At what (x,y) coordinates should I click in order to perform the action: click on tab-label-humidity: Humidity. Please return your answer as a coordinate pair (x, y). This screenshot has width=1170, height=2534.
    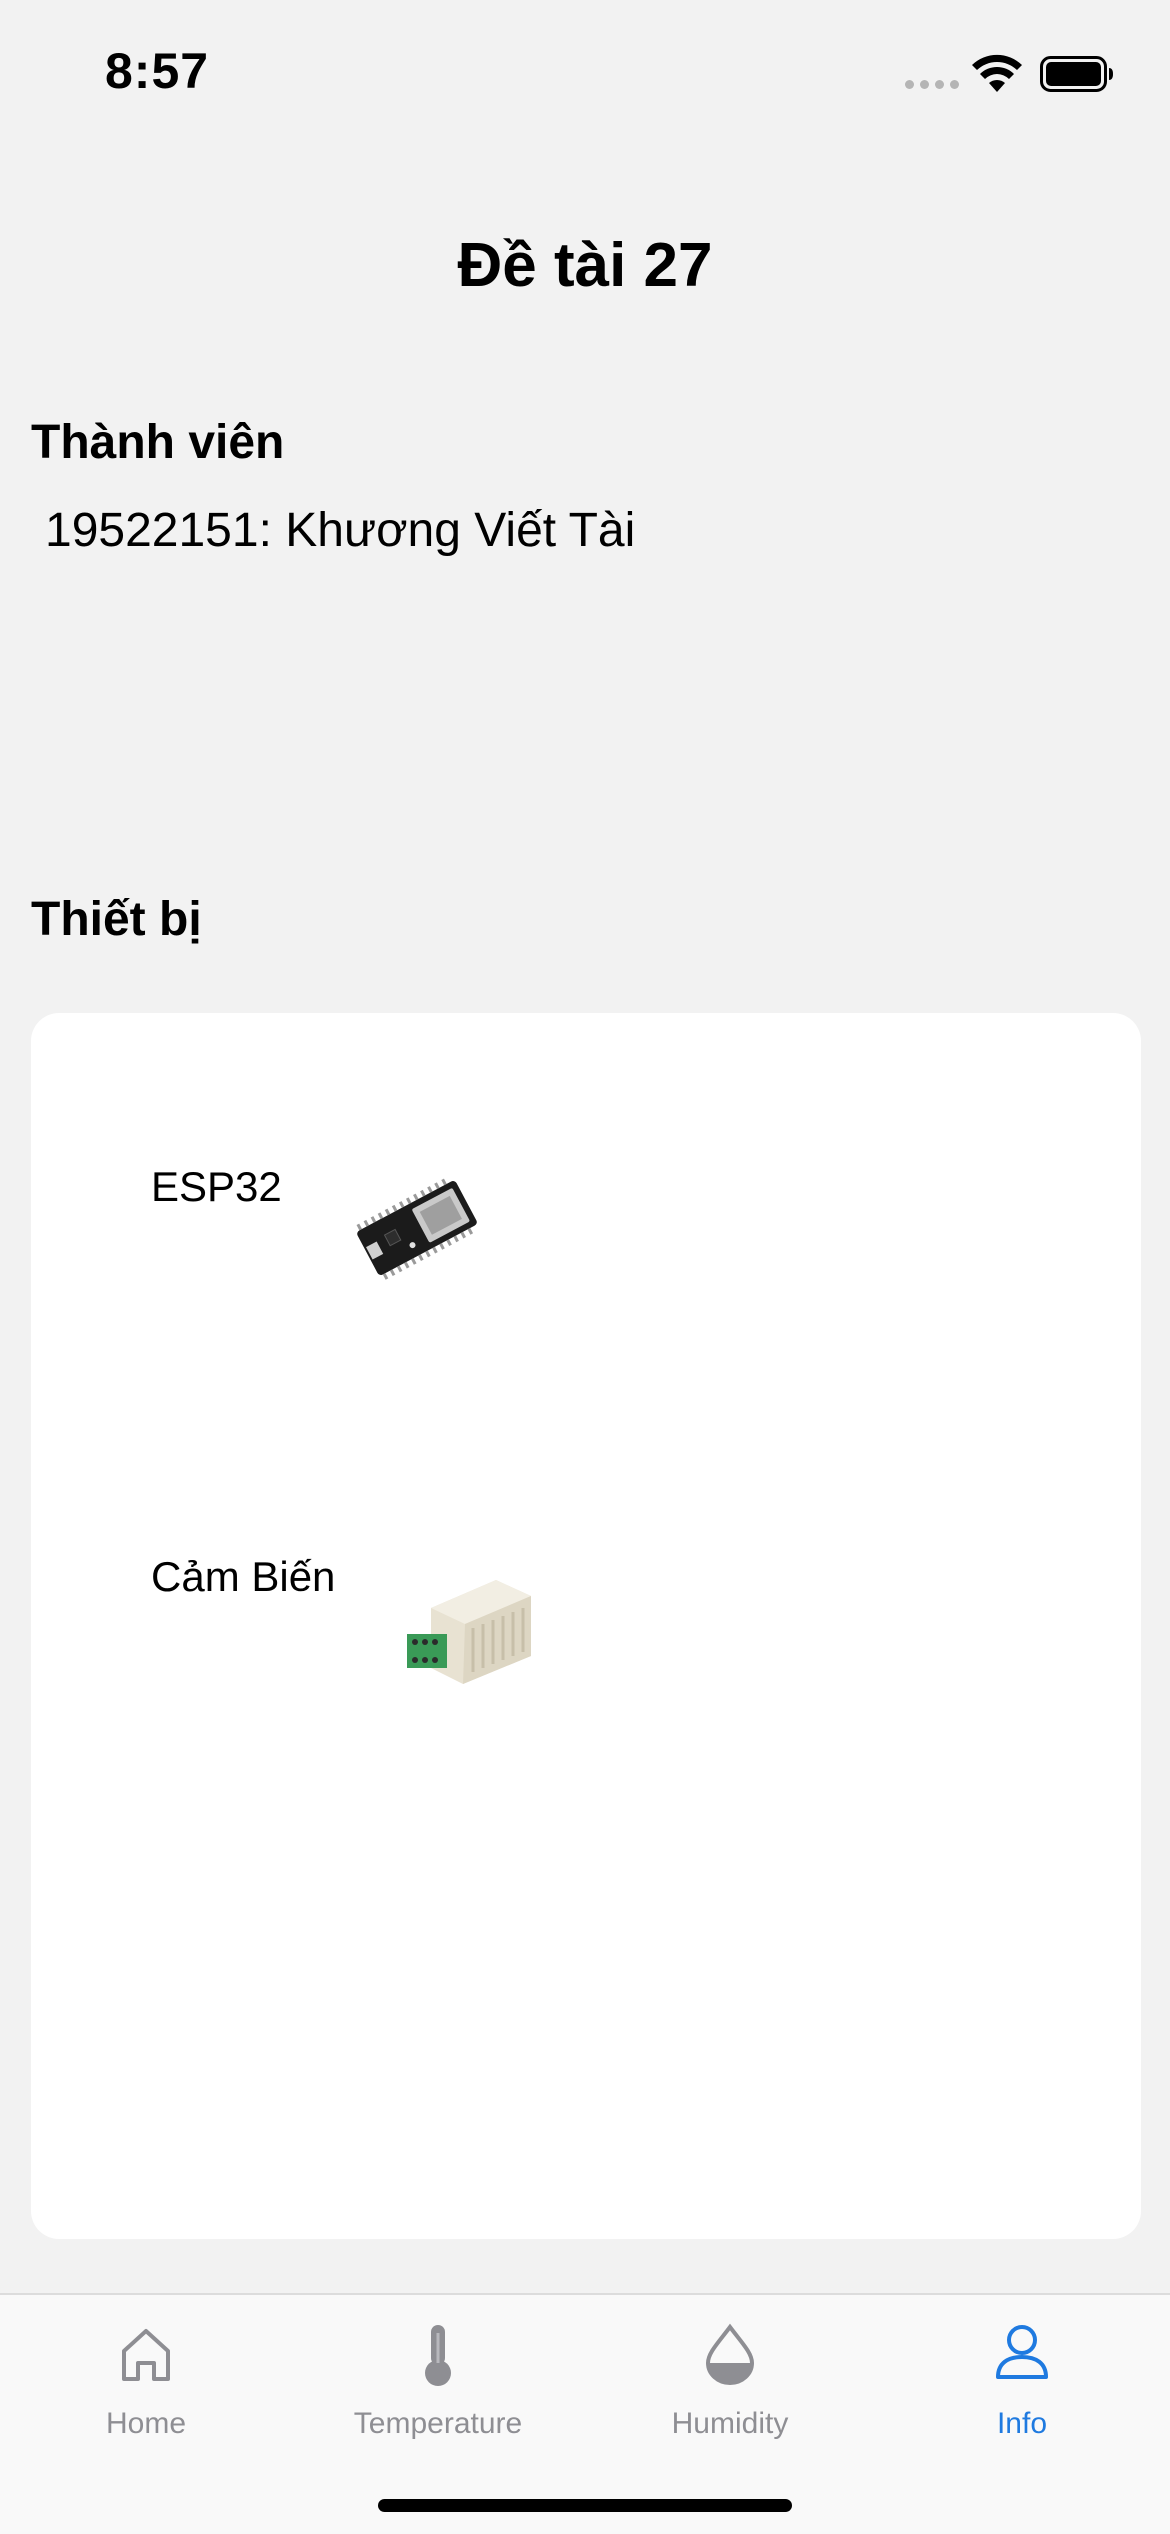
    Looking at the image, I should click on (730, 2423).